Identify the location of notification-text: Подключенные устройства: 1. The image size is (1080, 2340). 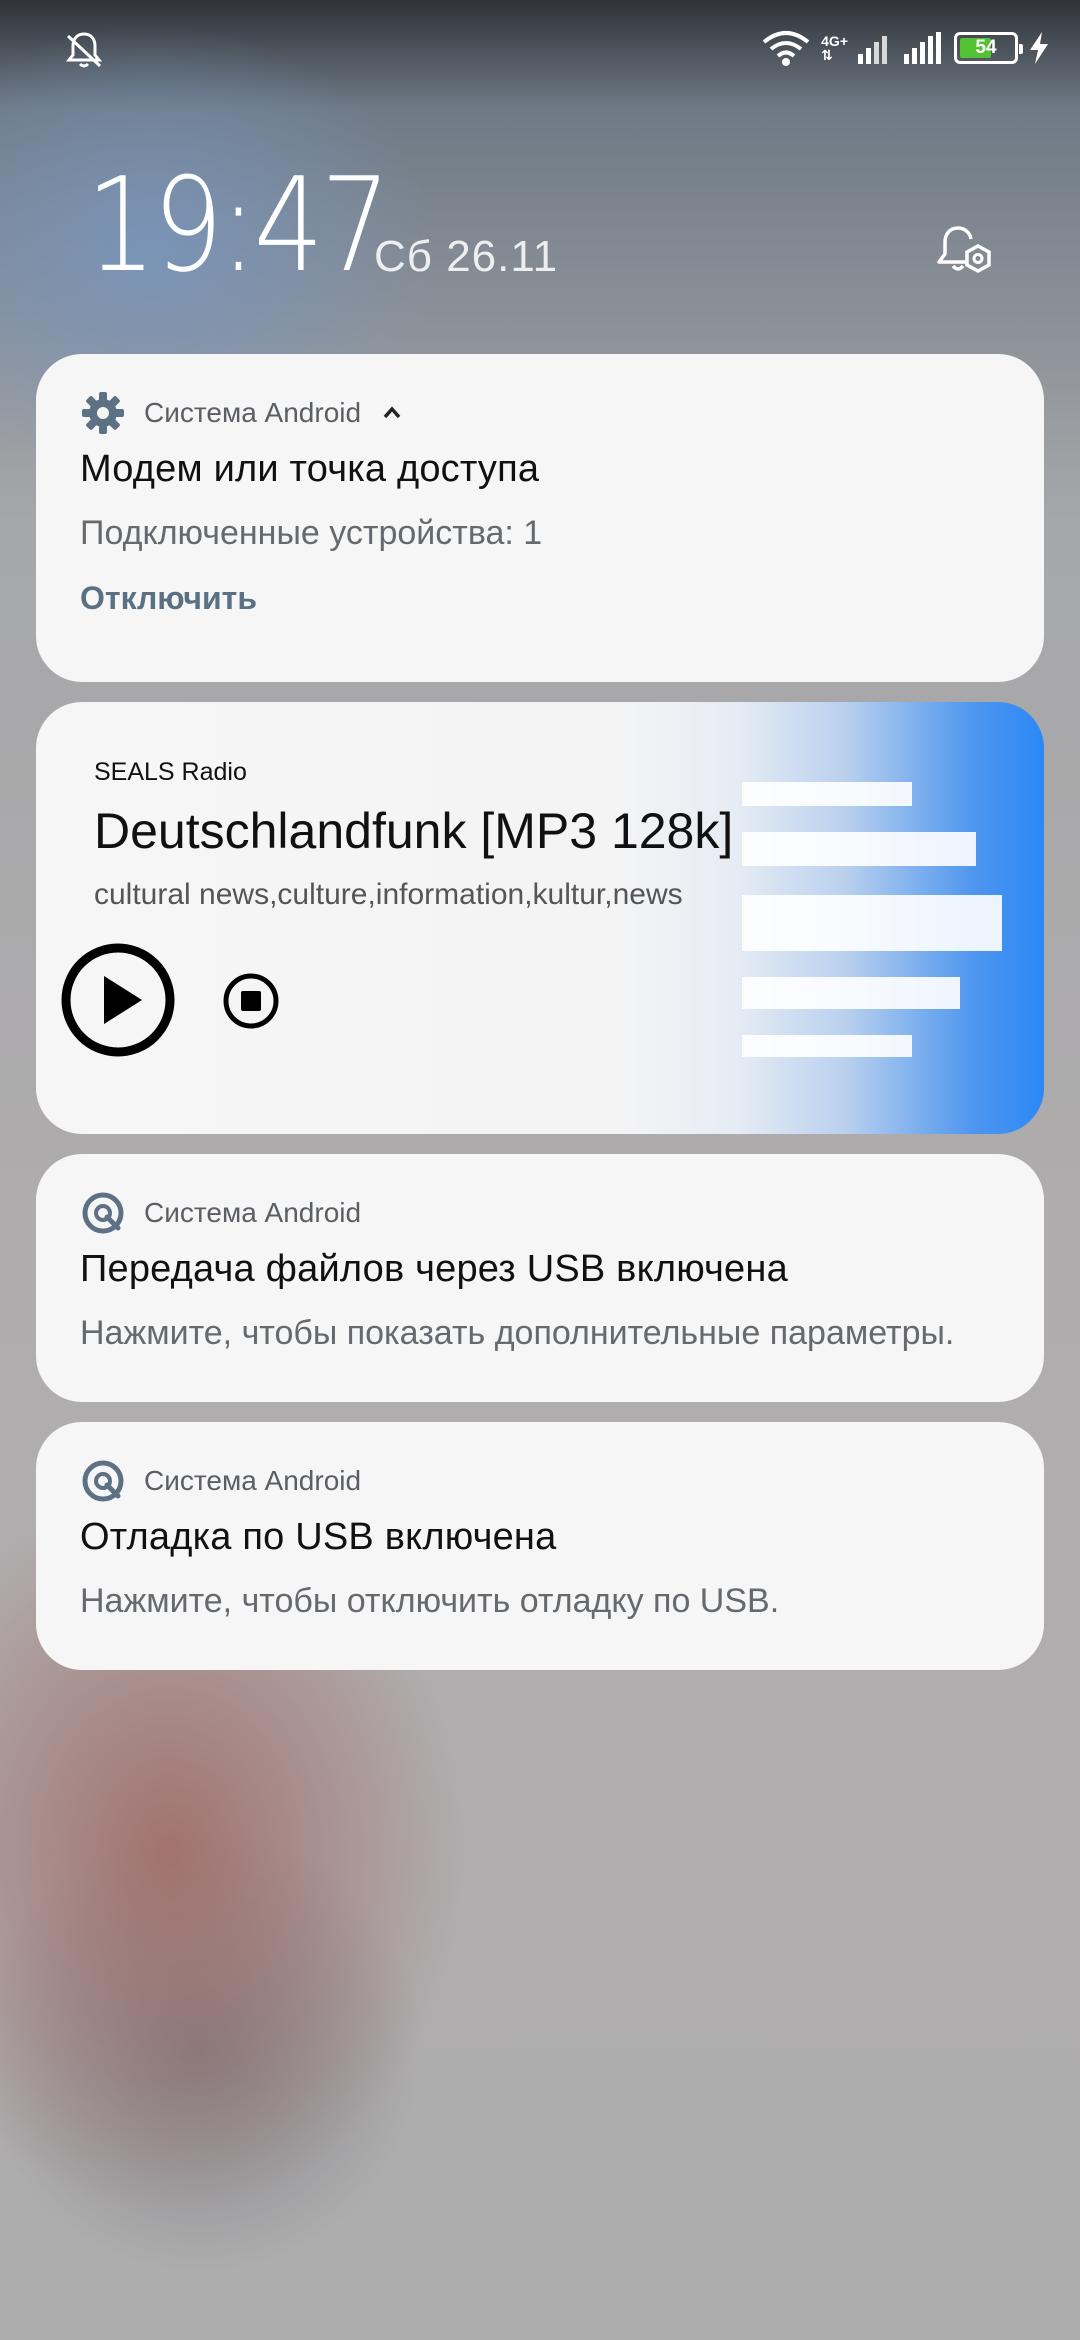
(311, 533).